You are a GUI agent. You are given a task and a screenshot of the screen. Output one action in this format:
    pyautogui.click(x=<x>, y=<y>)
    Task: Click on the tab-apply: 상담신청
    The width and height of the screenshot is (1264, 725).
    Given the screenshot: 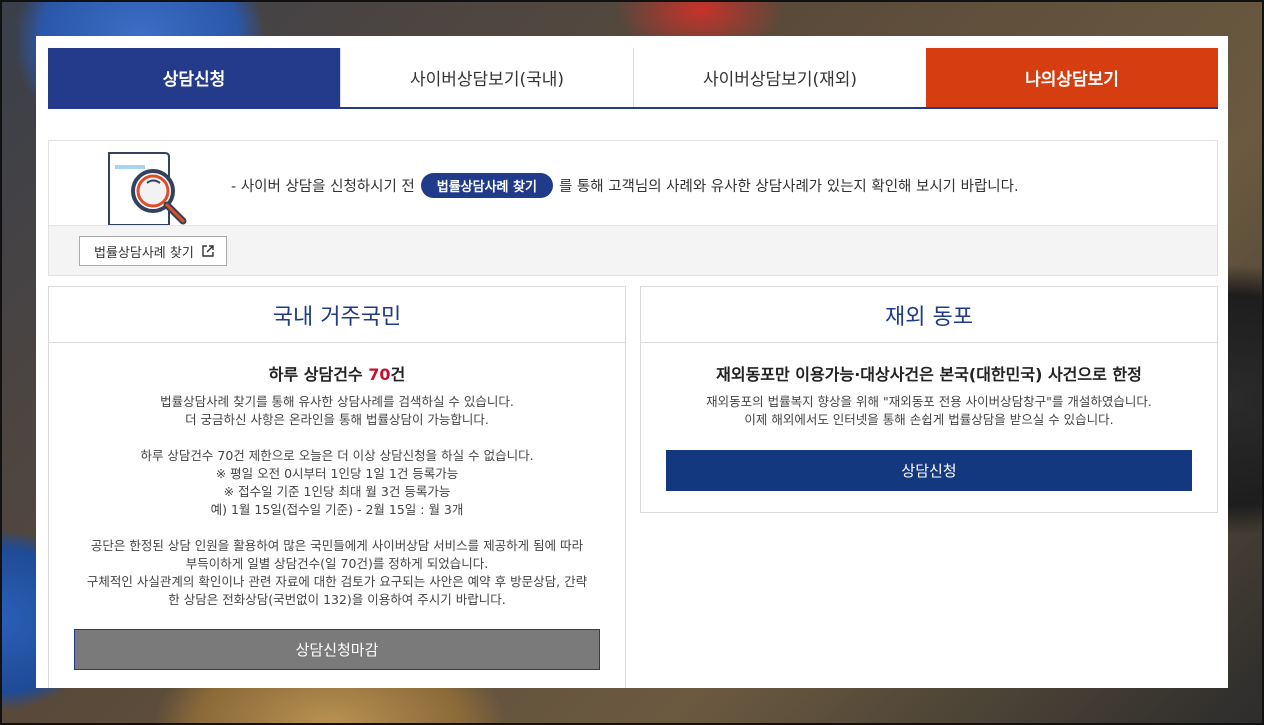 What is the action you would take?
    pyautogui.click(x=194, y=77)
    